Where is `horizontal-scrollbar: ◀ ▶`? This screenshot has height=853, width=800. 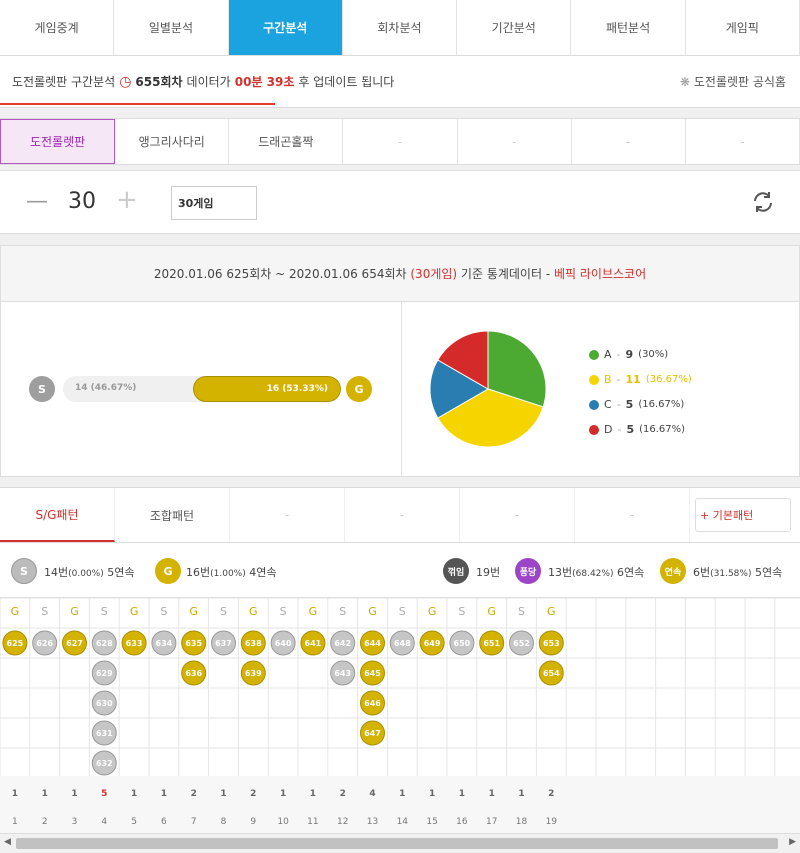 horizontal-scrollbar: ◀ ▶ is located at coordinates (400, 843).